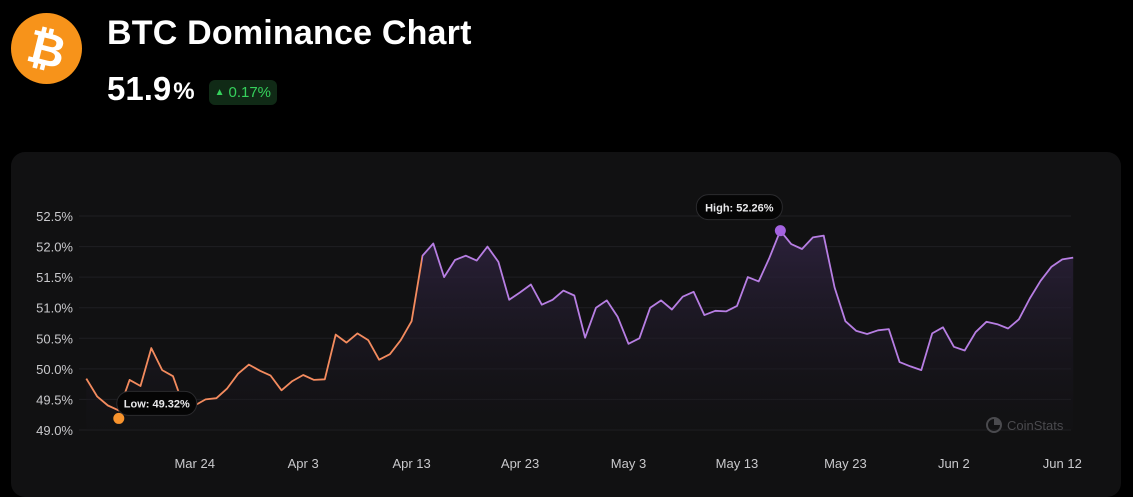 This screenshot has width=1133, height=497. Describe the element at coordinates (119, 418) in the screenshot. I see `low-marker` at that location.